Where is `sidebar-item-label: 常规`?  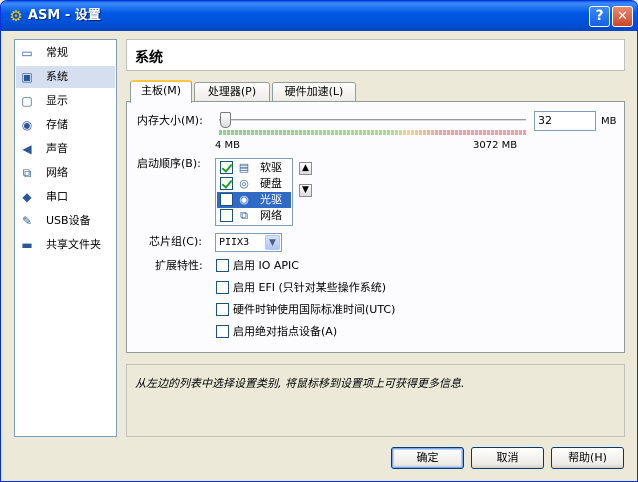
sidebar-item-label: 常规 is located at coordinates (57, 52).